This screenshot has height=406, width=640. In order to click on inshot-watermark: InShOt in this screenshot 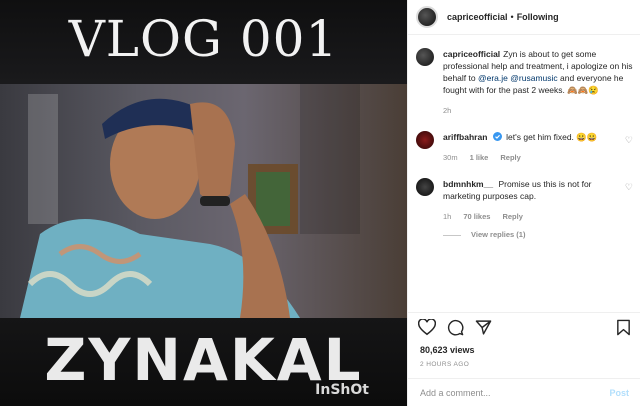, I will do `click(342, 390)`.